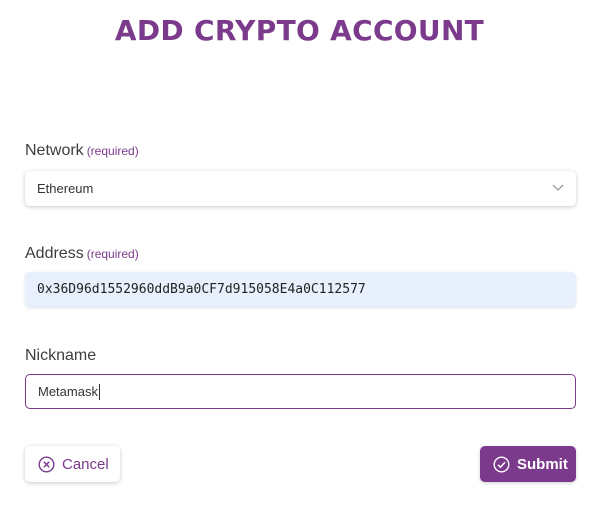 This screenshot has width=599, height=509. Describe the element at coordinates (99, 391) in the screenshot. I see `text-caret` at that location.